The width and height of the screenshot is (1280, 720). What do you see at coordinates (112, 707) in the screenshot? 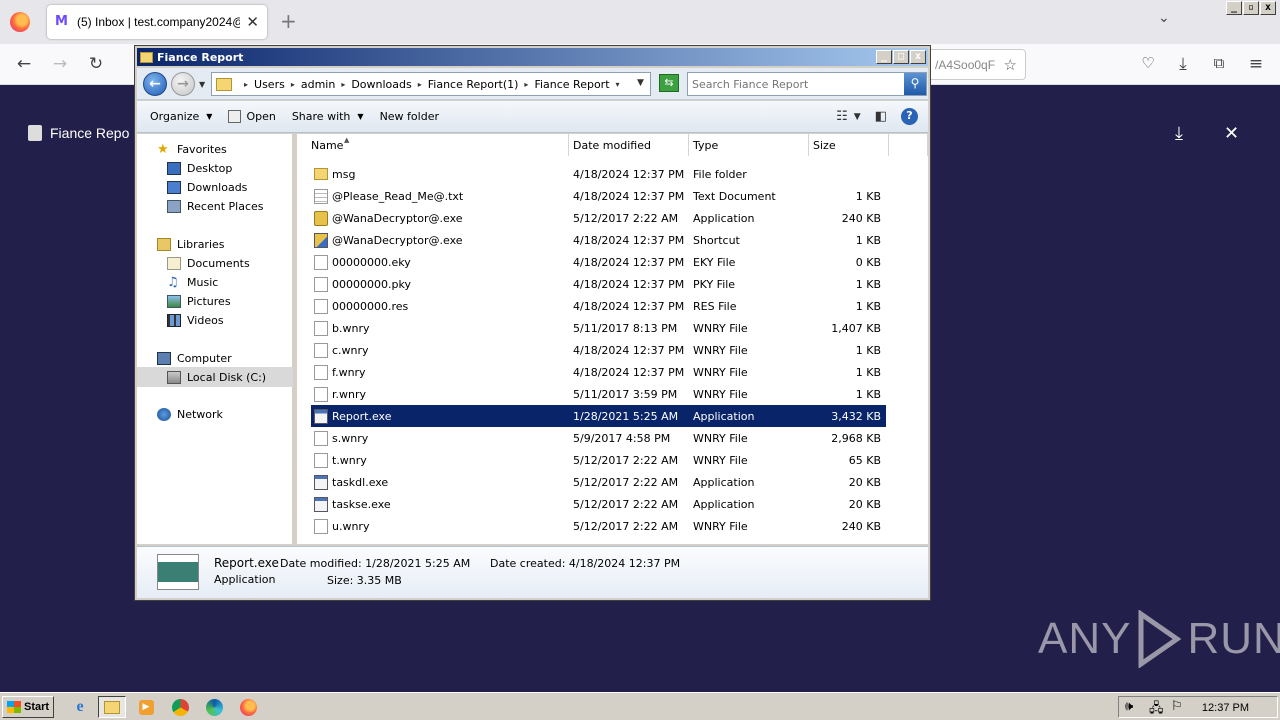
I see `taskbar-explorer` at bounding box center [112, 707].